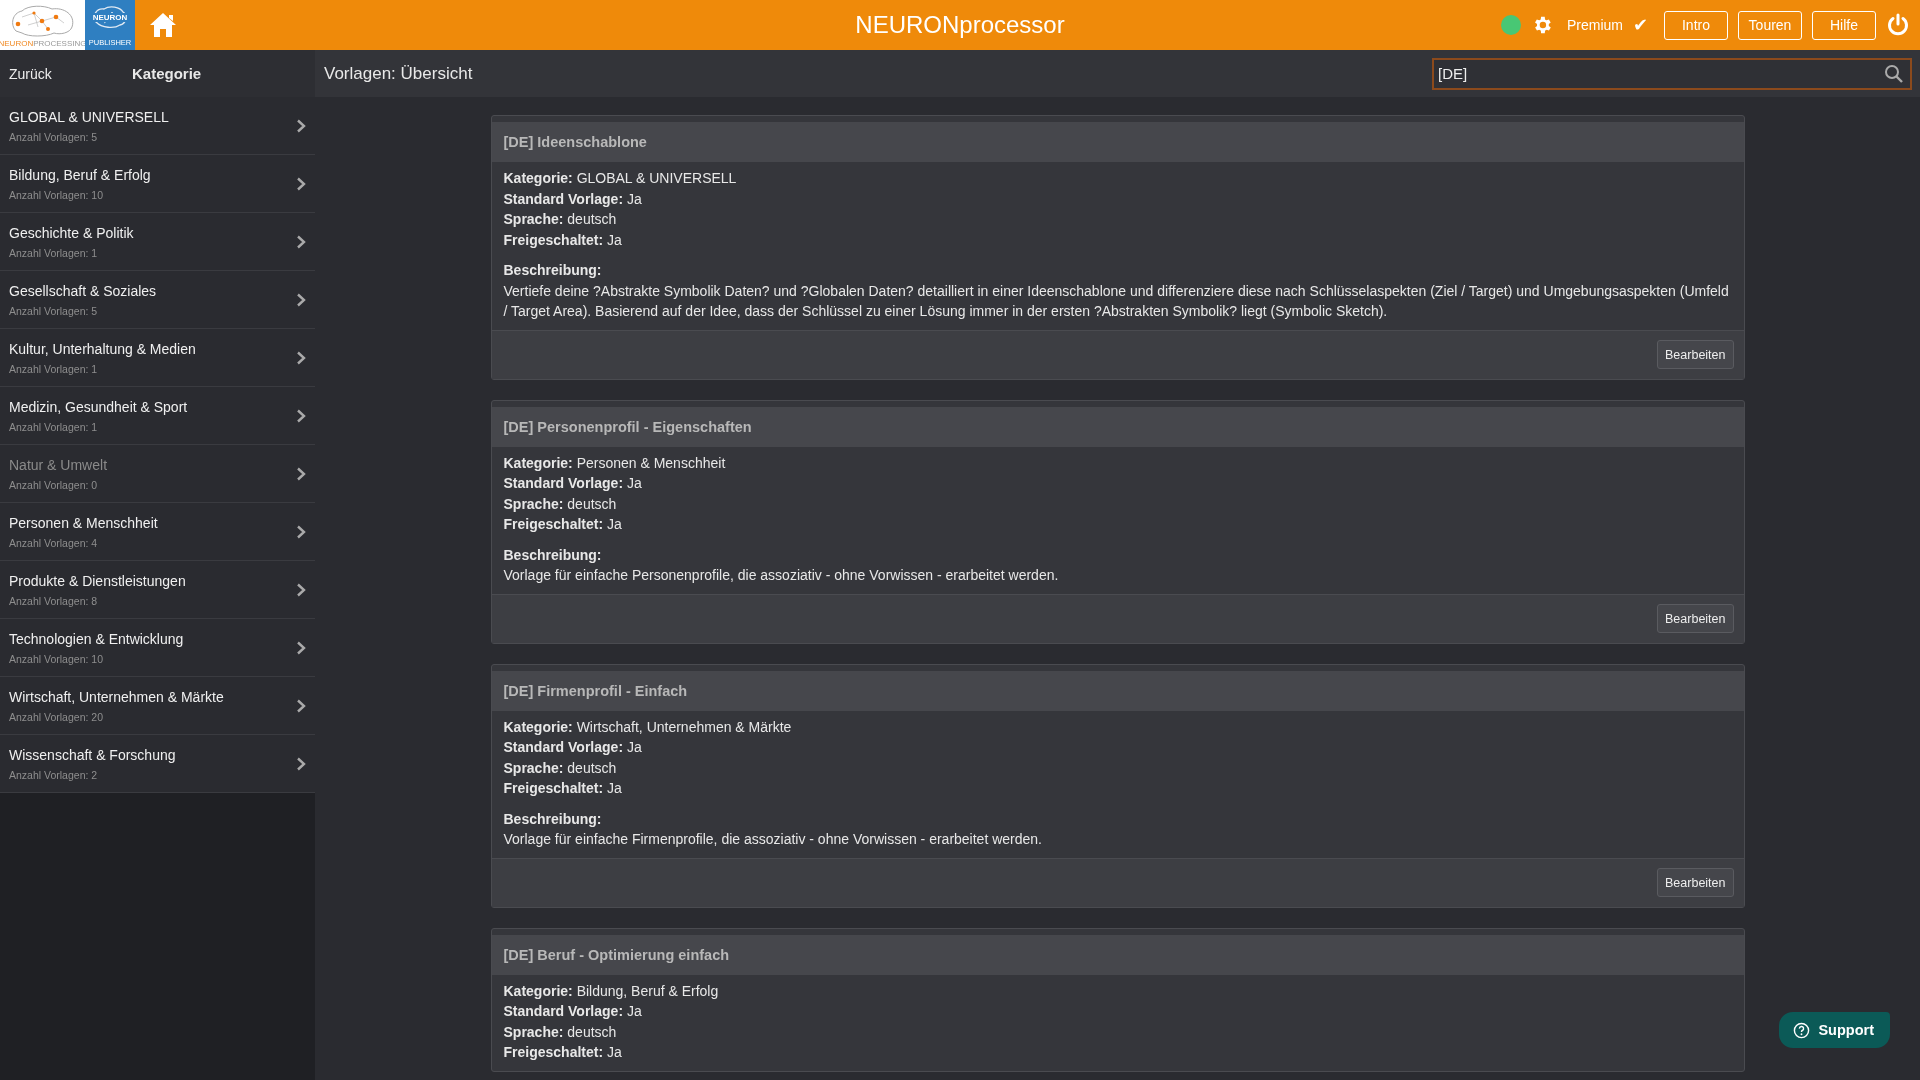  Describe the element at coordinates (89, 116) in the screenshot. I see `category-name: GLOBAL & UNIVERSELL` at that location.